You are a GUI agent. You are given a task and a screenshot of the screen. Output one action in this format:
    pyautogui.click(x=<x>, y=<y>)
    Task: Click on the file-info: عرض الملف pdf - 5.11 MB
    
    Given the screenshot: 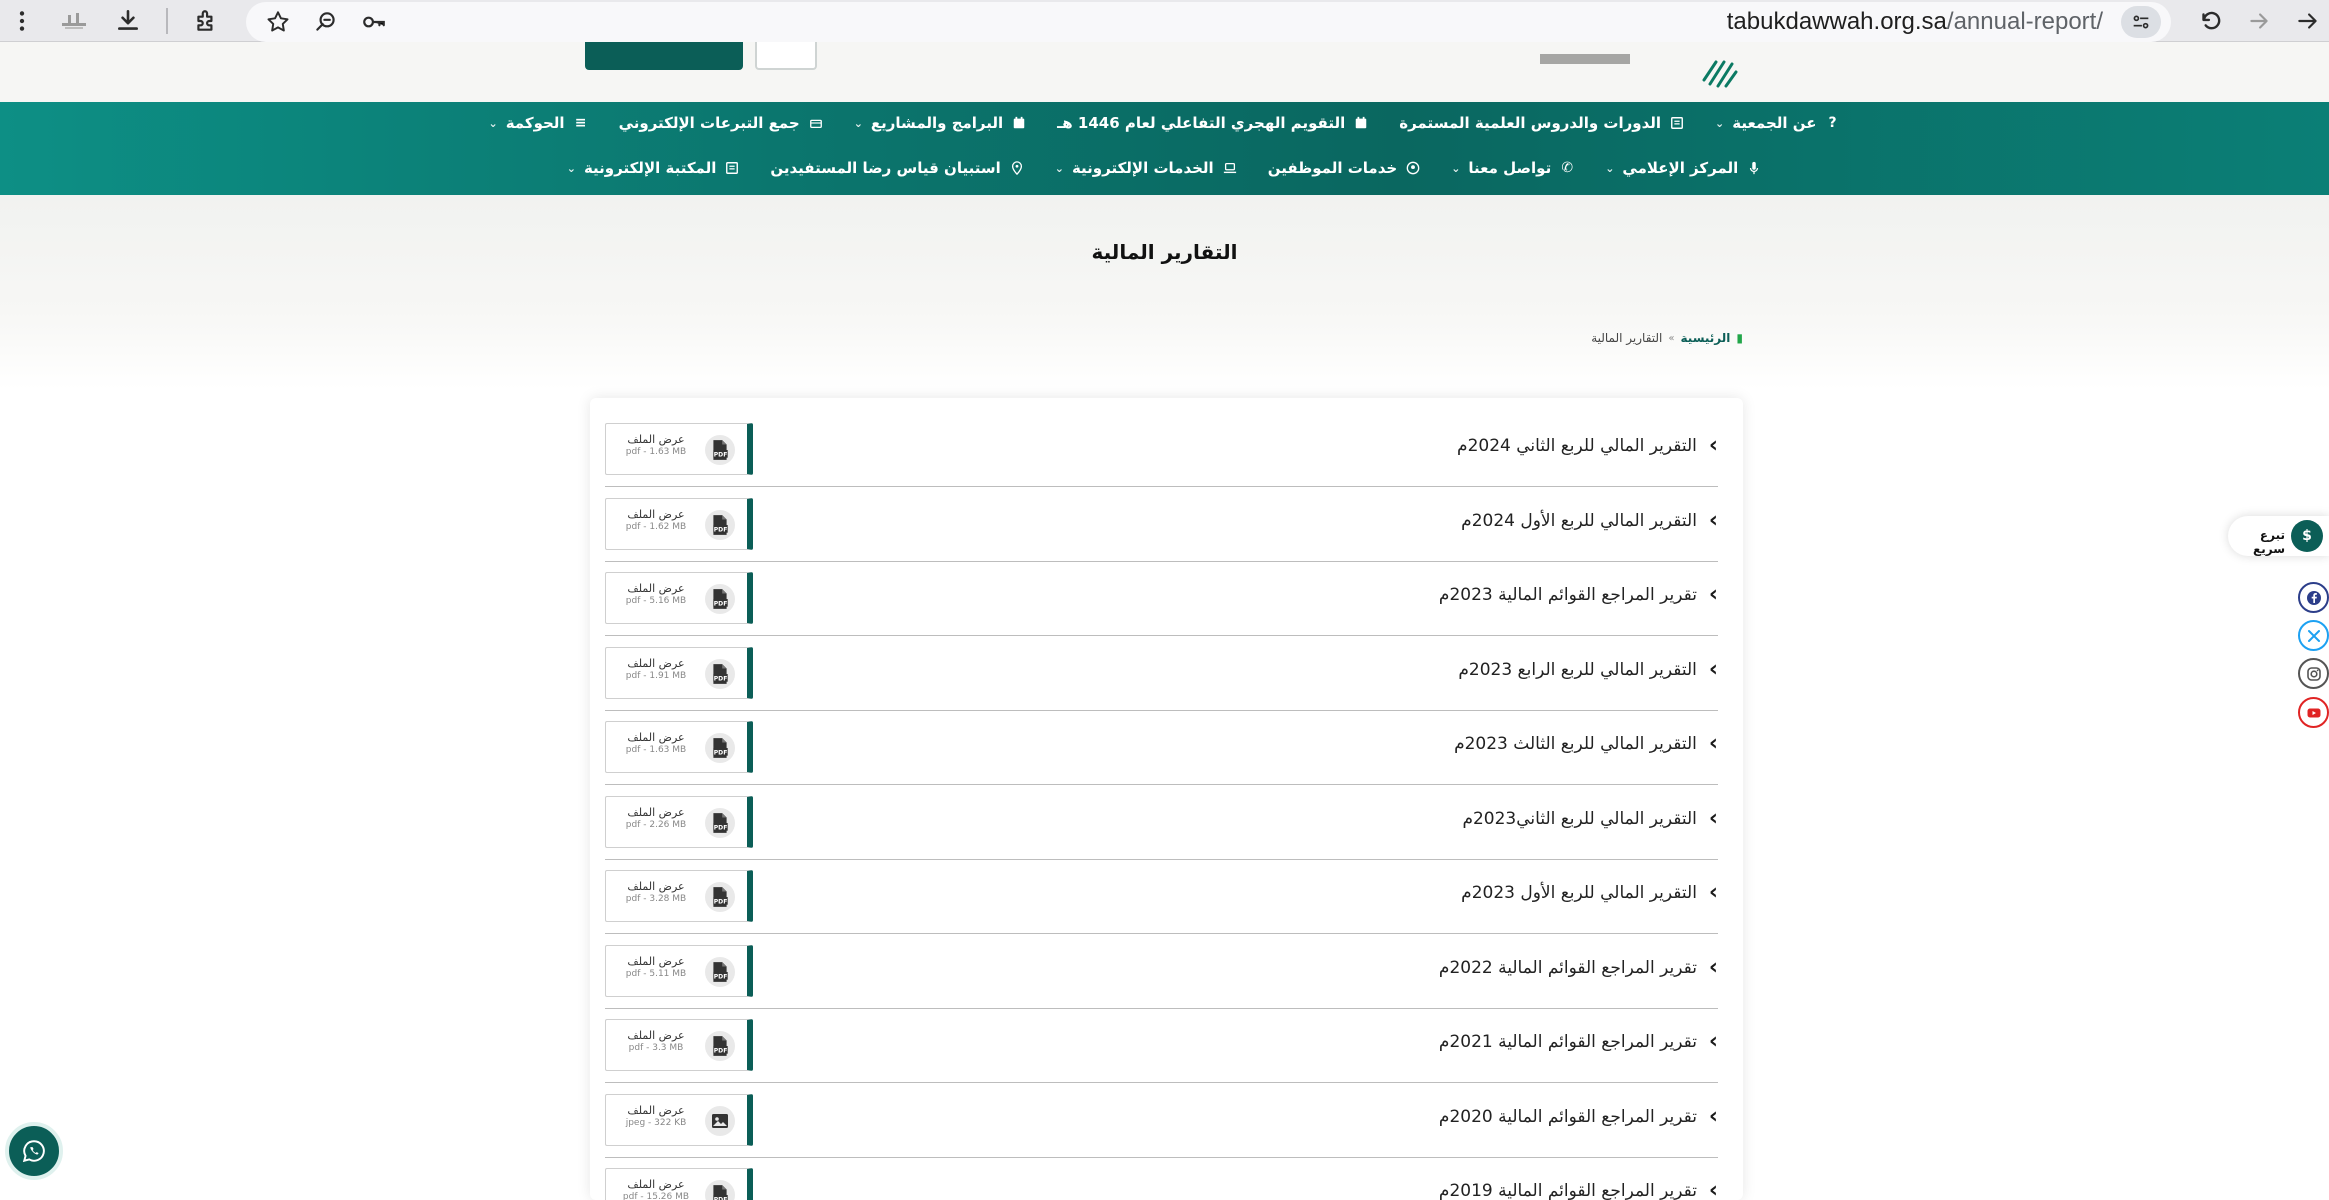 What is the action you would take?
    pyautogui.click(x=656, y=967)
    